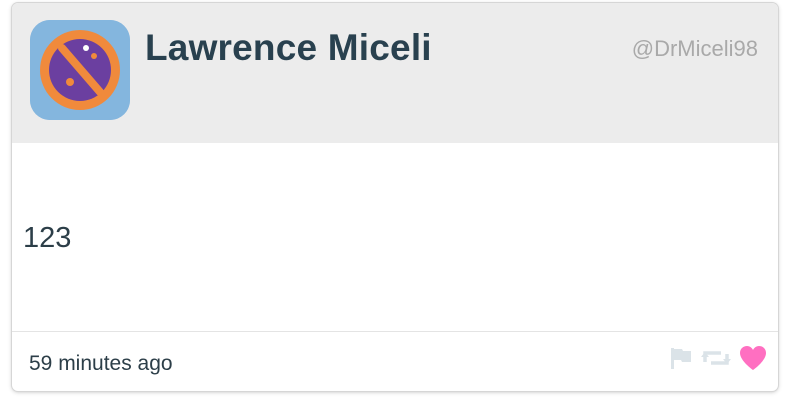  What do you see at coordinates (753, 358) in the screenshot?
I see `heart-icon` at bounding box center [753, 358].